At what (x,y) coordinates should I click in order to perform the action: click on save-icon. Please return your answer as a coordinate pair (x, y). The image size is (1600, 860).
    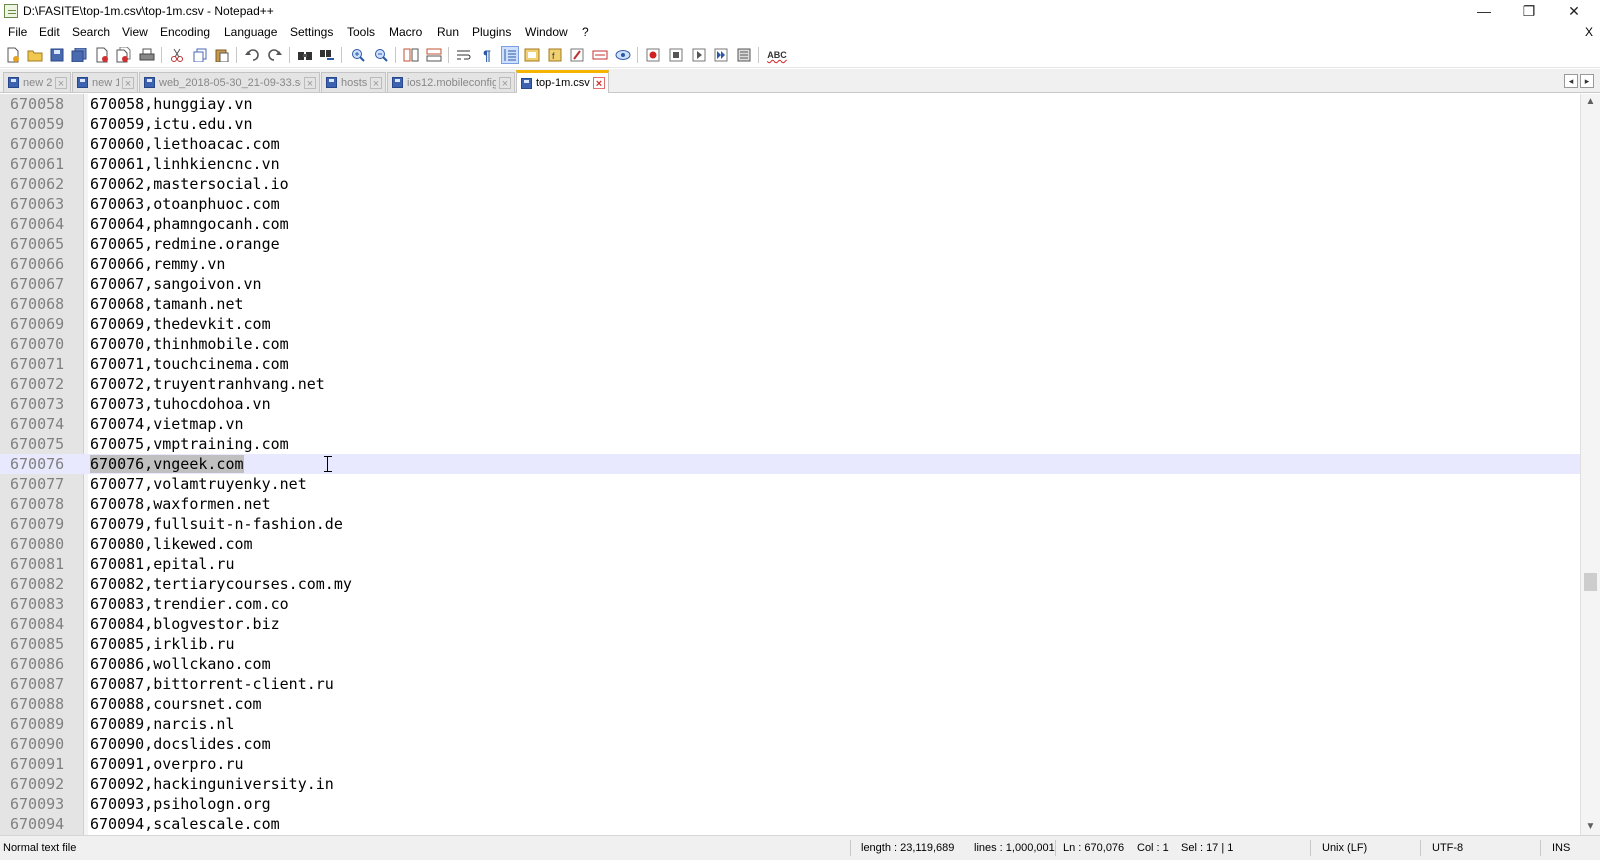
    Looking at the image, I should click on (57, 55).